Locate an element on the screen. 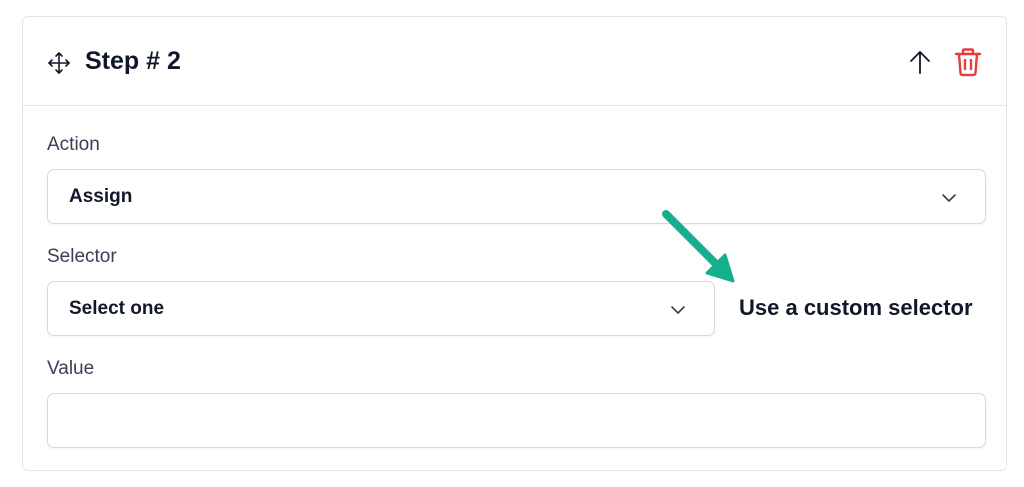  action-select: Assign is located at coordinates (516, 196).